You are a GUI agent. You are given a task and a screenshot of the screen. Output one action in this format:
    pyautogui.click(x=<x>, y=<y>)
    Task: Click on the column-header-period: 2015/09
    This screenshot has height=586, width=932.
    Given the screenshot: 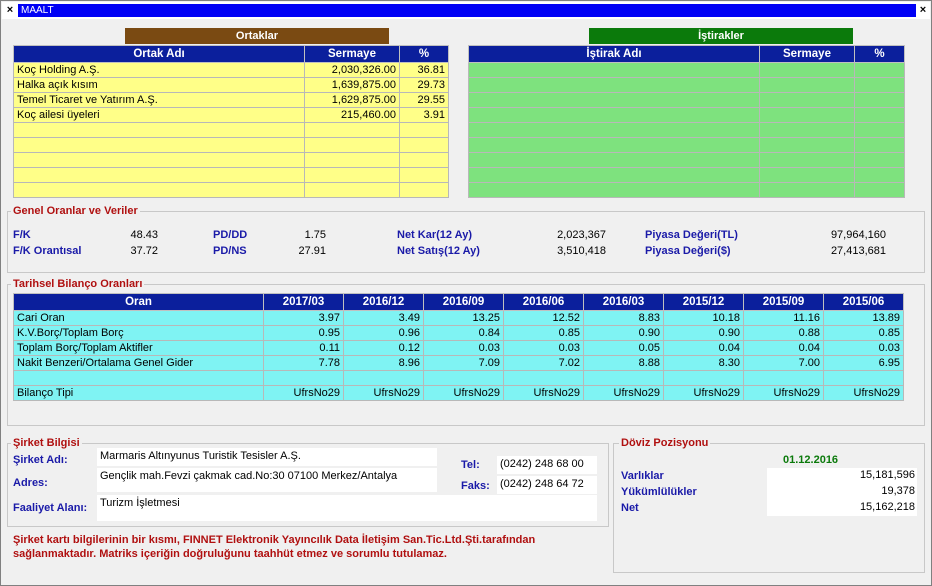 What is the action you would take?
    pyautogui.click(x=783, y=302)
    